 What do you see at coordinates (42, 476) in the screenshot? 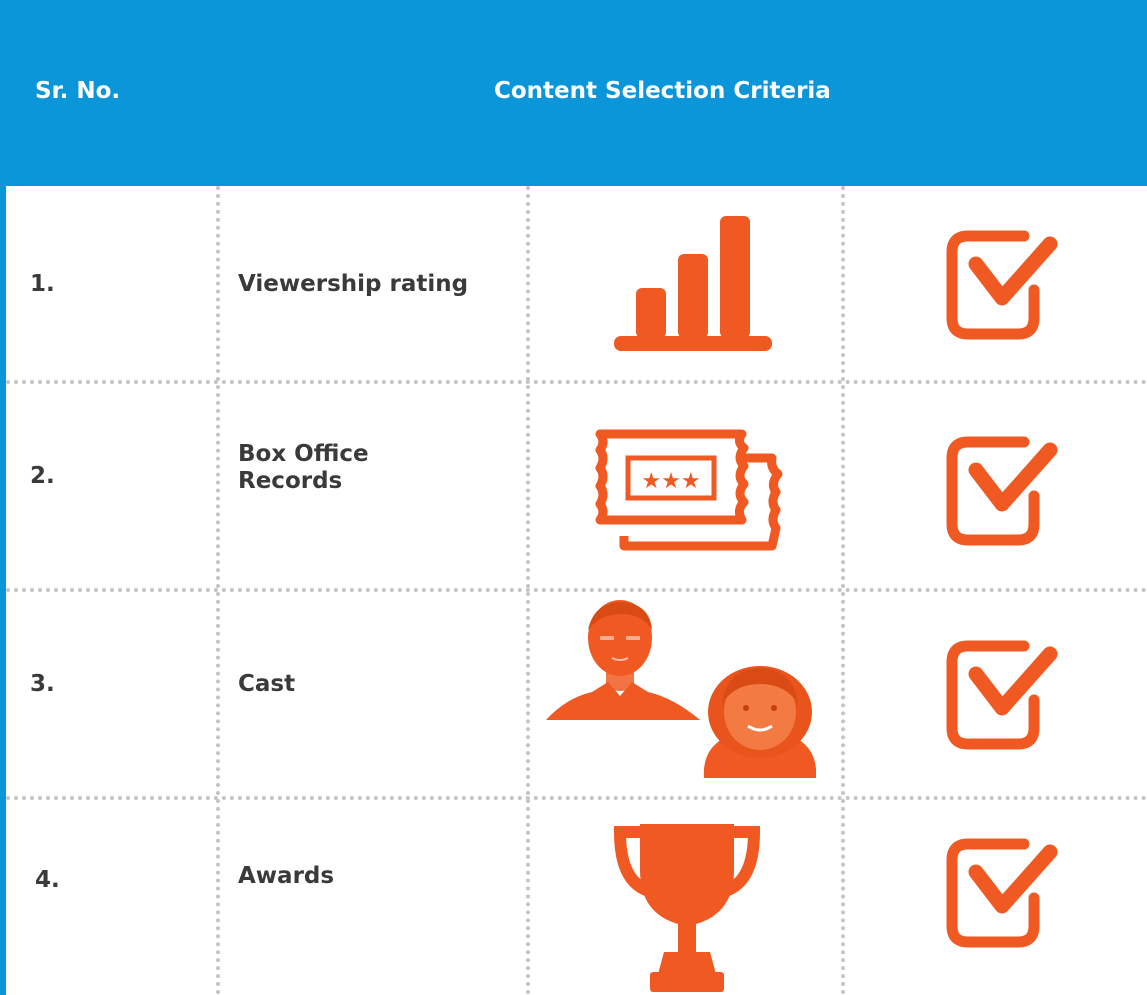
I see `row-number: 2.` at bounding box center [42, 476].